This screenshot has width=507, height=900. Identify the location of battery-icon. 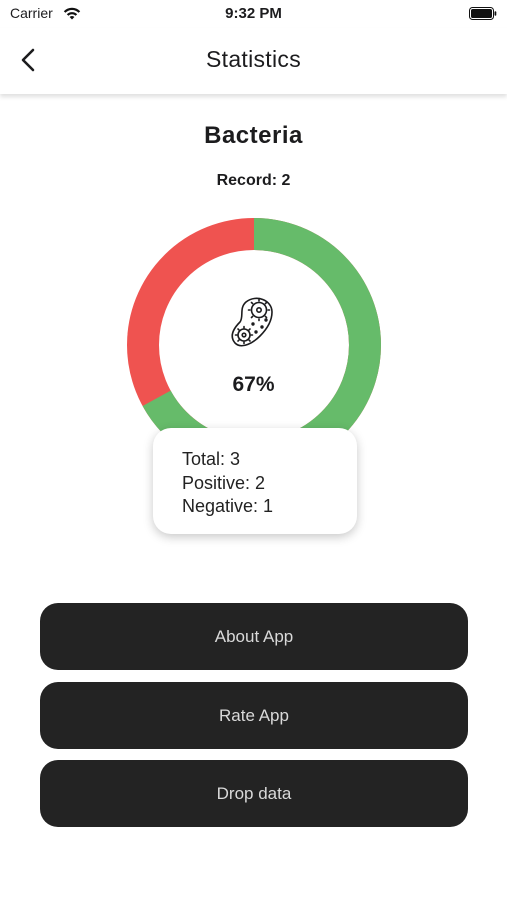
(483, 13).